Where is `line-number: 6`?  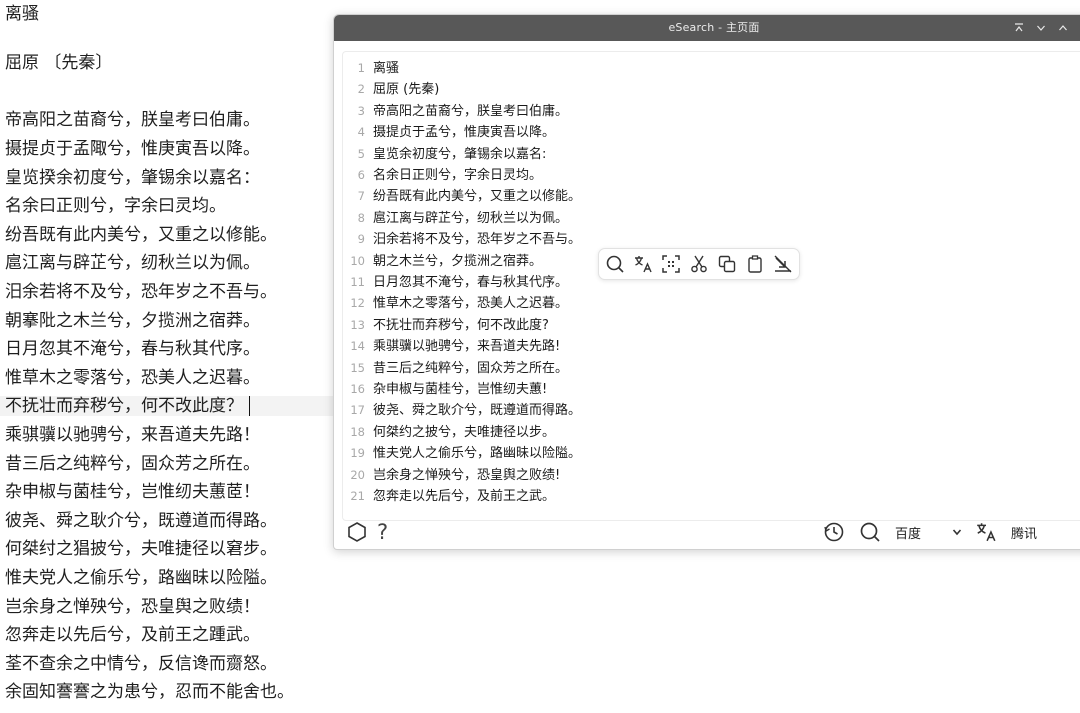
line-number: 6 is located at coordinates (361, 175).